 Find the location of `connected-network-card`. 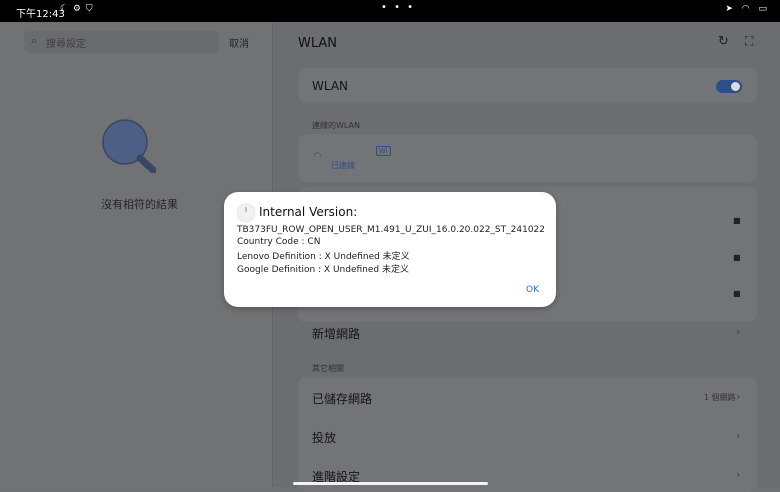

connected-network-card is located at coordinates (527, 158).